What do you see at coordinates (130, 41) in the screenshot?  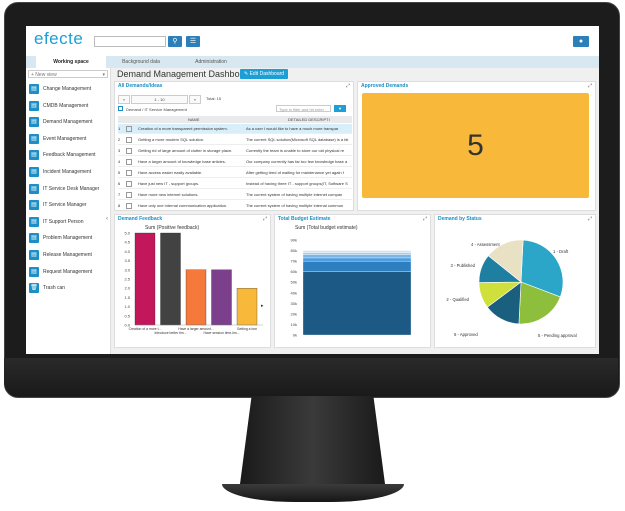 I see `search-input` at bounding box center [130, 41].